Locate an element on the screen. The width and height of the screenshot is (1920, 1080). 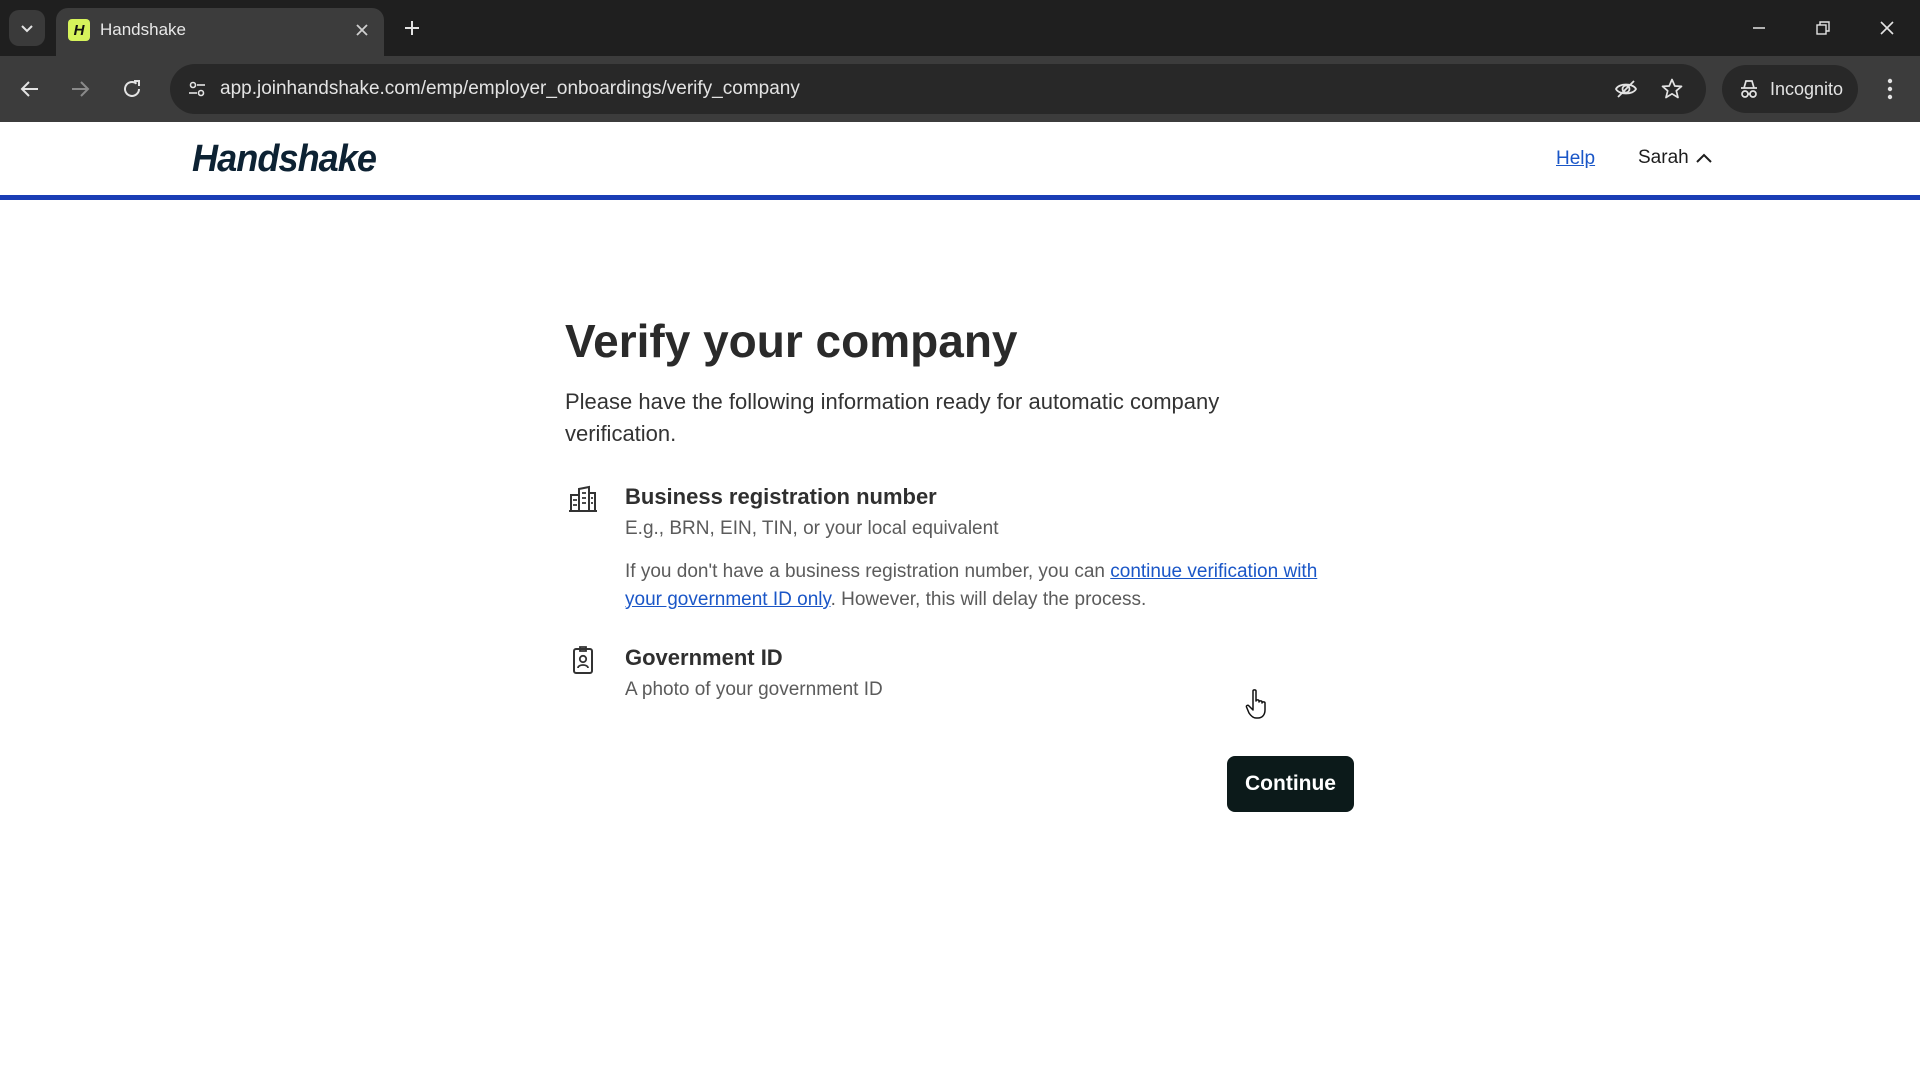
bookmark-button is located at coordinates (1672, 89).